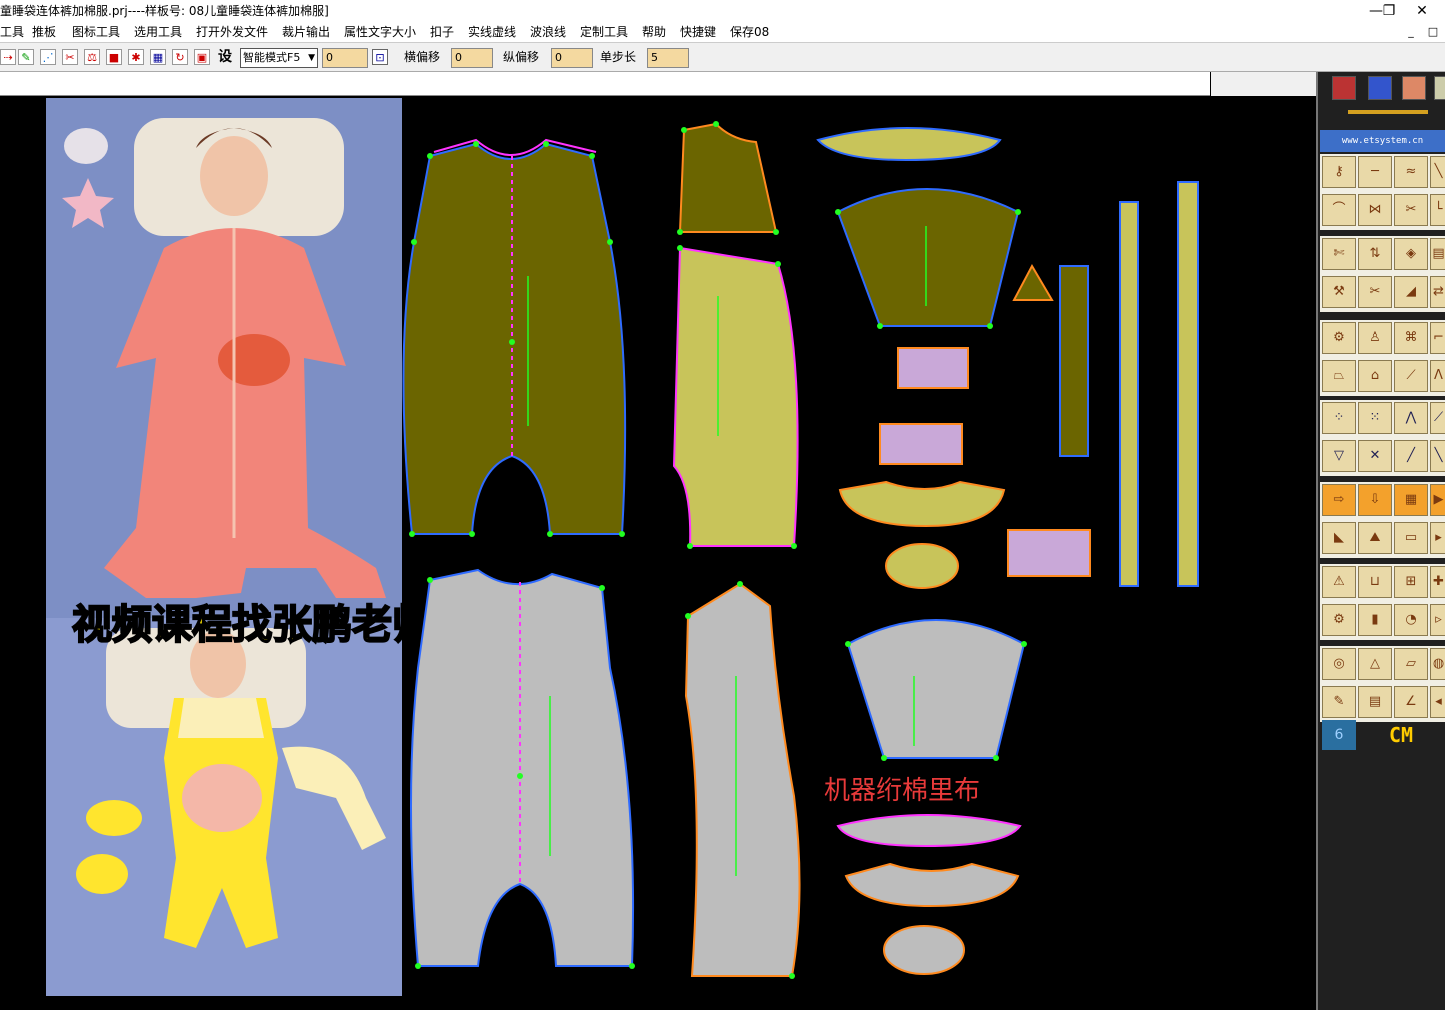  What do you see at coordinates (1437, 500) in the screenshot?
I see `send-tool-icon: ▶` at bounding box center [1437, 500].